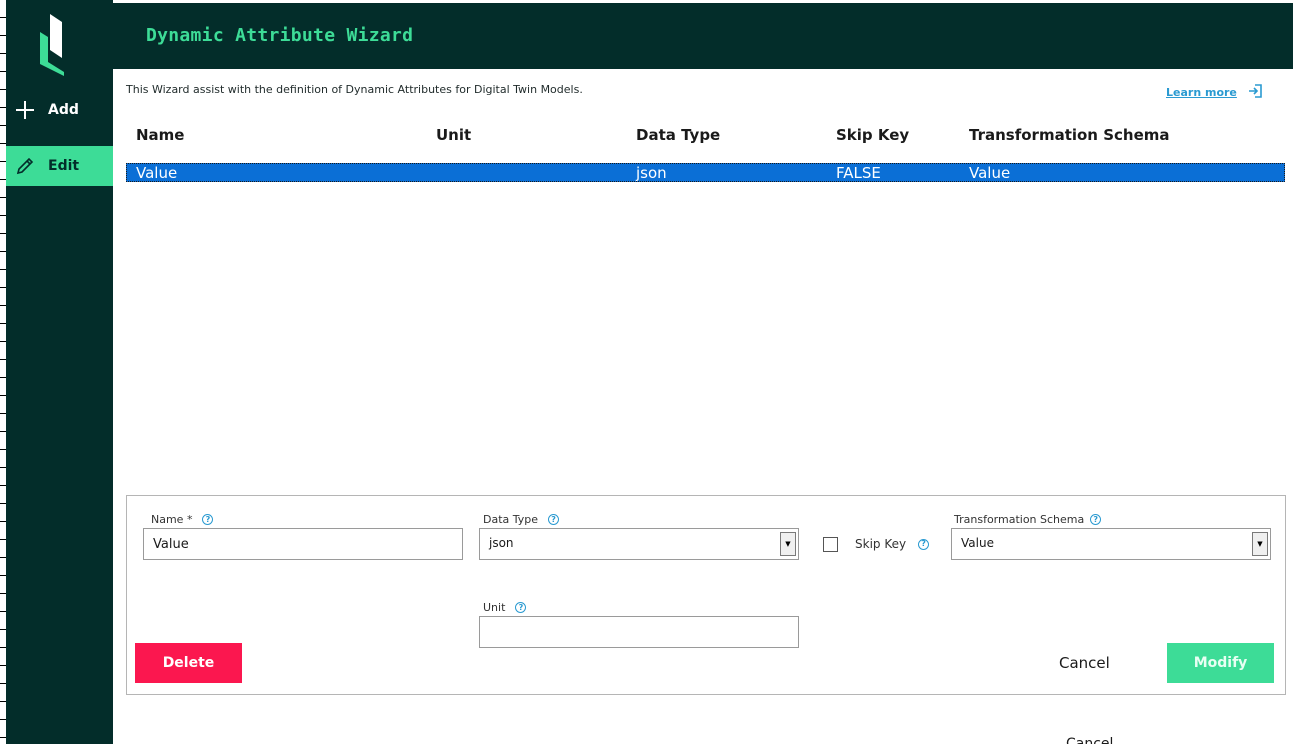 This screenshot has width=1293, height=744. I want to click on unit-input, so click(639, 632).